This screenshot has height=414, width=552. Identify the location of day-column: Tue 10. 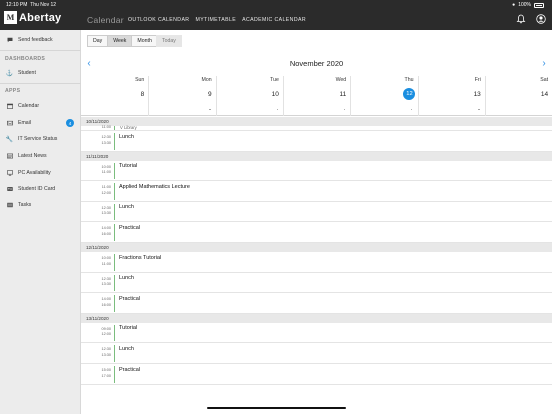
(249, 96).